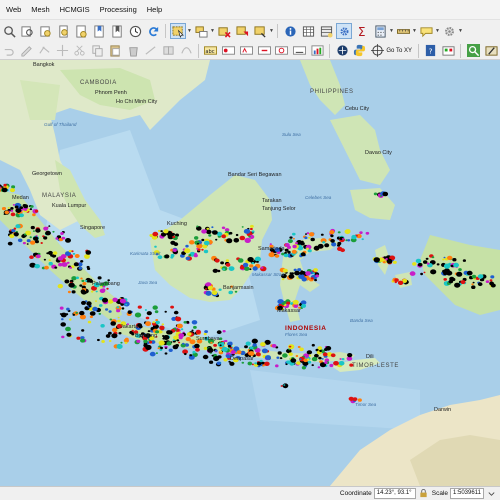 The image size is (500, 500). Describe the element at coordinates (62, 51) in the screenshot. I see `move-feature-icon` at that location.